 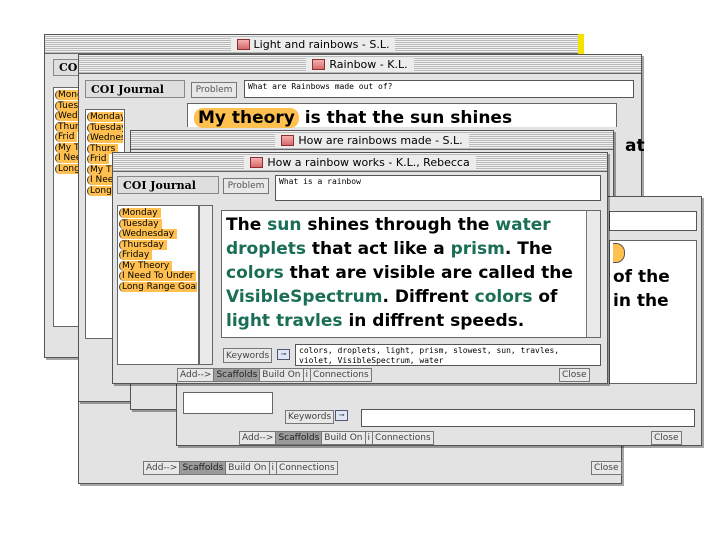 What do you see at coordinates (158, 276) in the screenshot?
I see `journal-item: I Need To Under` at bounding box center [158, 276].